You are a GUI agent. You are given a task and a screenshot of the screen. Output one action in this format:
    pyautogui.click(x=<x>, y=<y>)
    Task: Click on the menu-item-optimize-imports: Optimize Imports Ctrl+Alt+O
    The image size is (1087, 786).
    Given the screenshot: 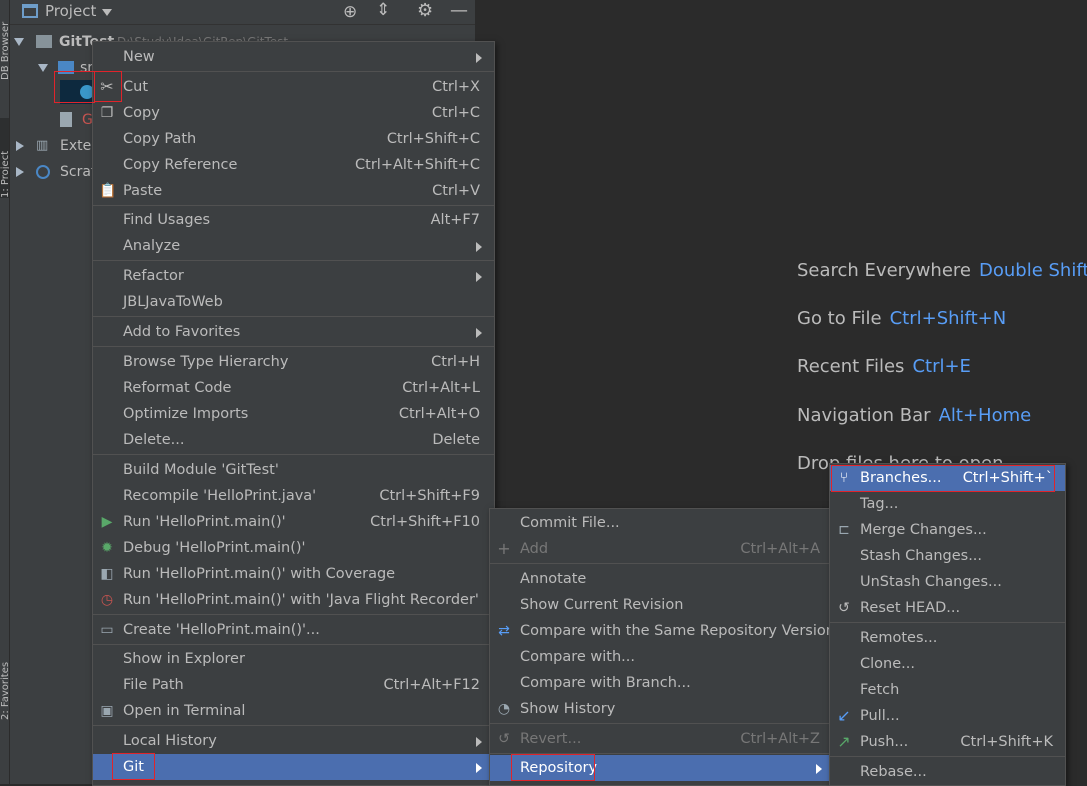 What is the action you would take?
    pyautogui.click(x=293, y=414)
    